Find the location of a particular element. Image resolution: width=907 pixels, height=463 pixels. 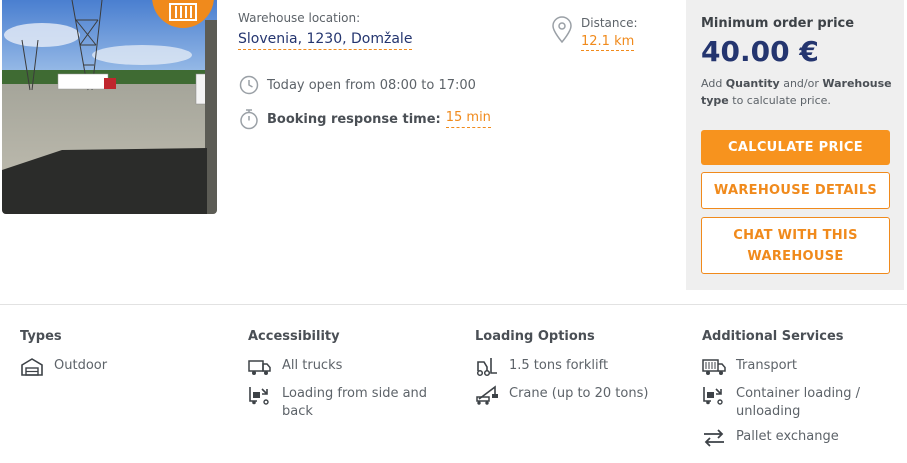

clock-icon is located at coordinates (249, 85).